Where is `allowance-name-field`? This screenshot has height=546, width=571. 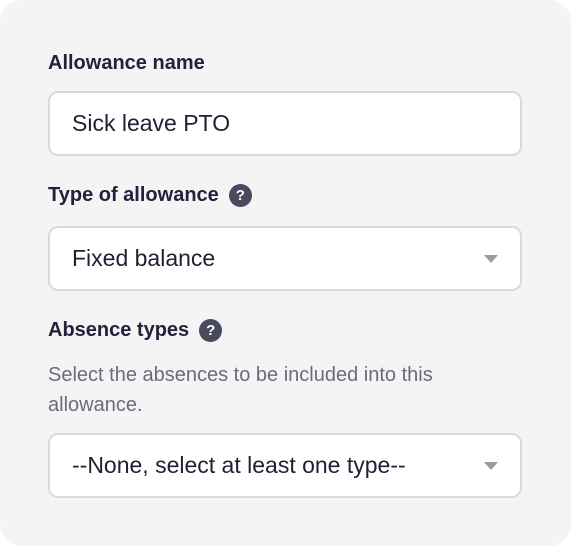 allowance-name-field is located at coordinates (285, 123).